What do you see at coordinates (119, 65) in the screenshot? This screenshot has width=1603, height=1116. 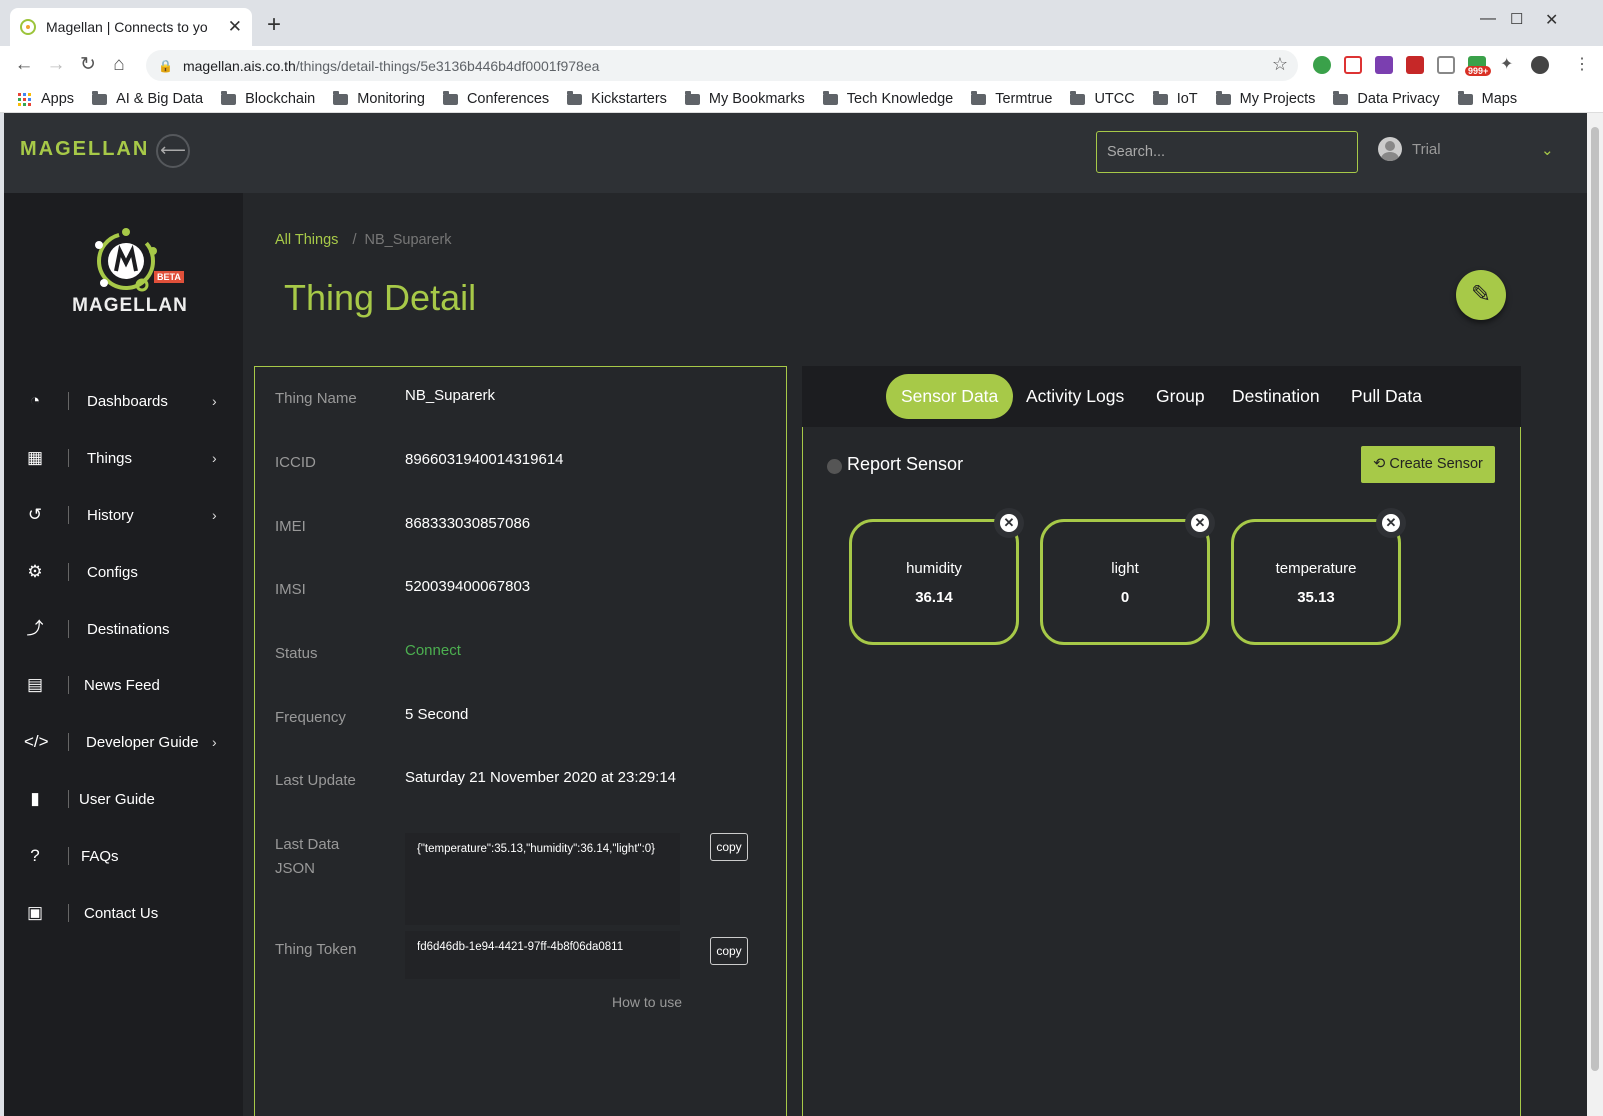 I see `home-icon: ⌂` at bounding box center [119, 65].